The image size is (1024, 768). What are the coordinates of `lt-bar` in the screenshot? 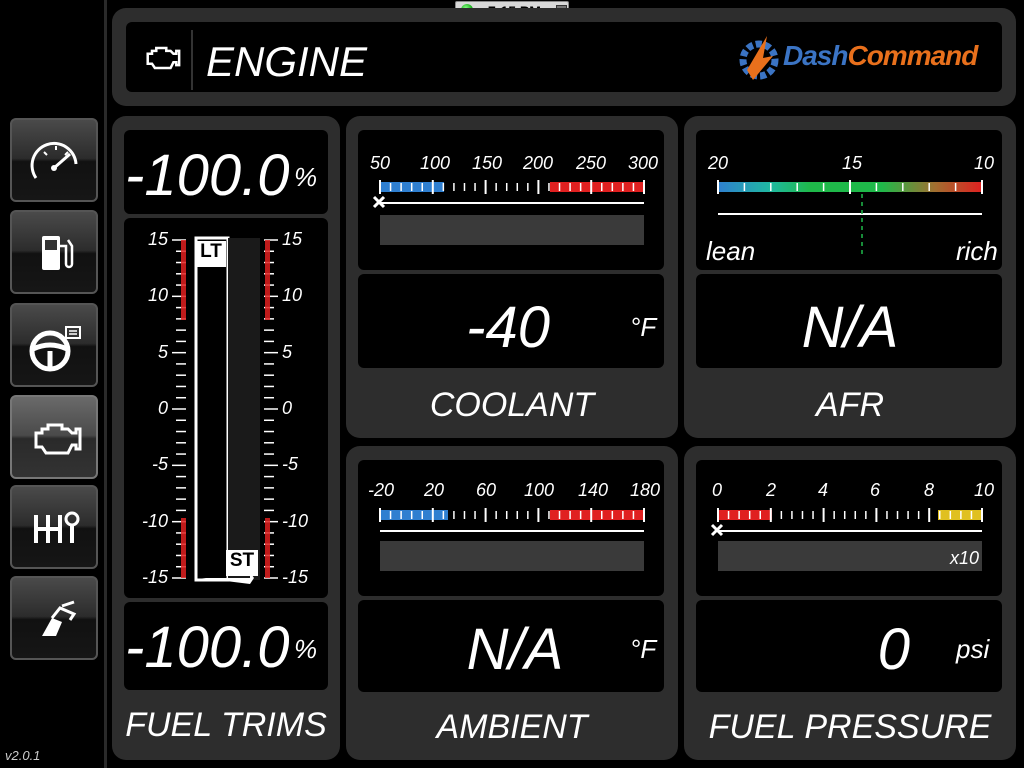 It's located at (212, 409).